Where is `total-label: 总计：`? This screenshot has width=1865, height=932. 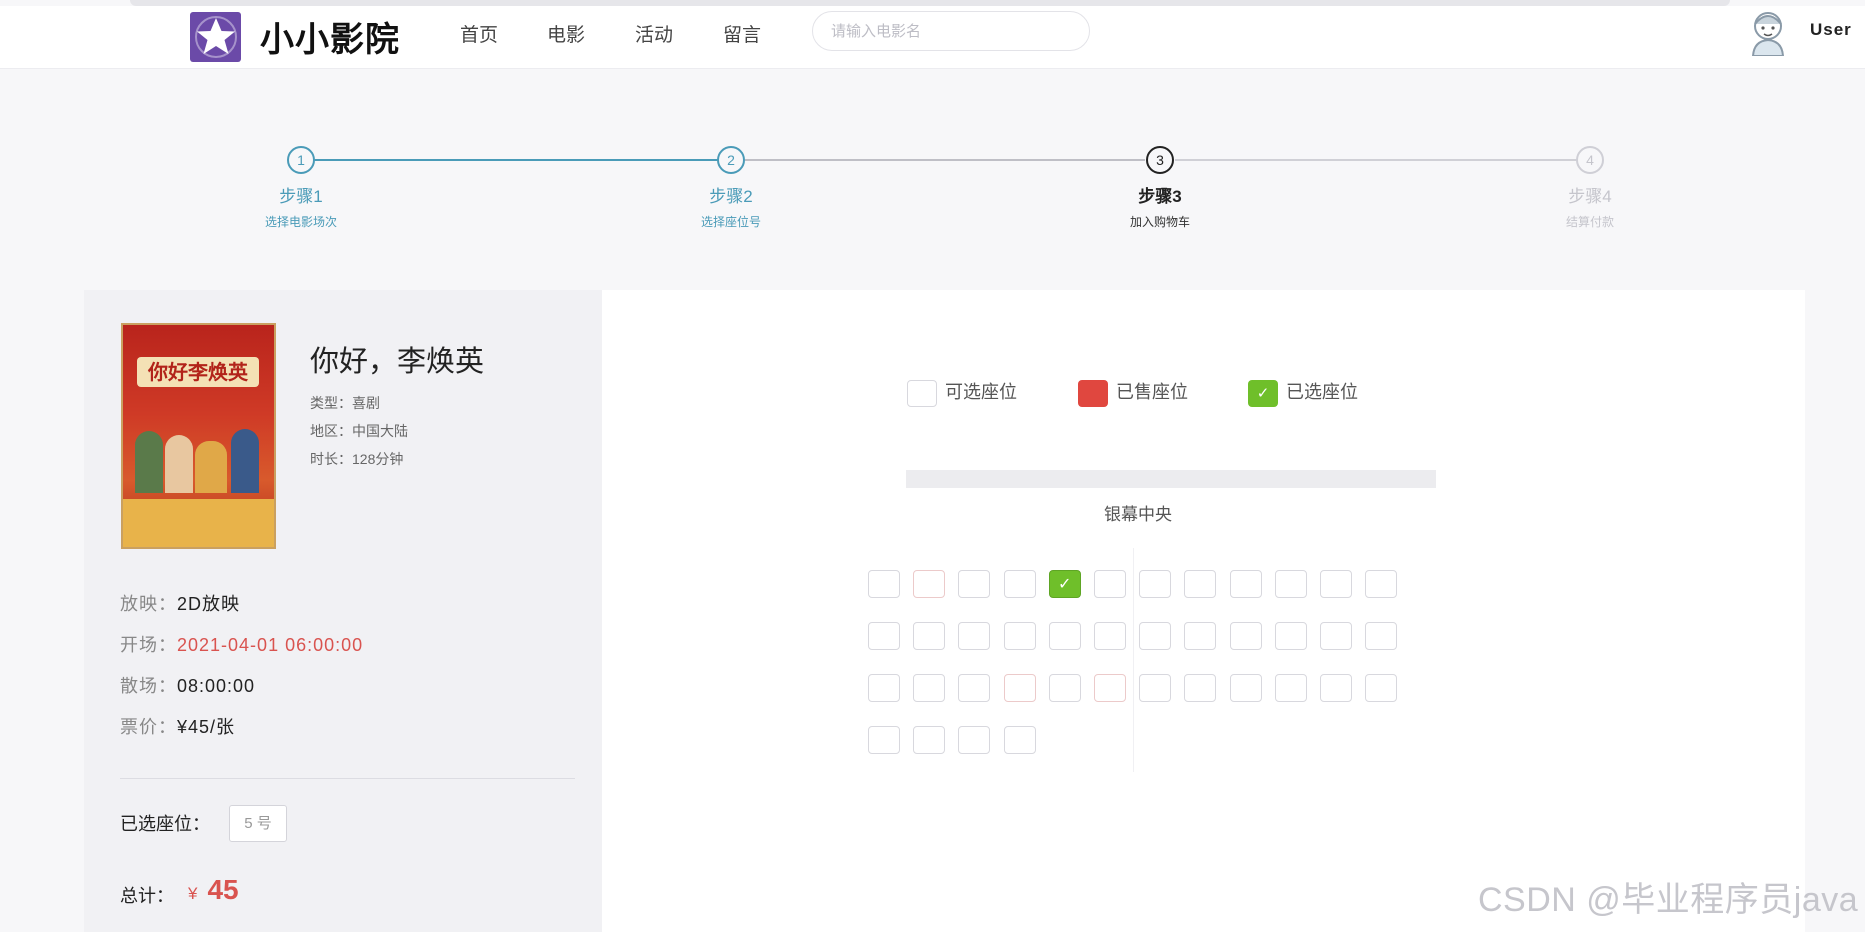
total-label: 总计： is located at coordinates (147, 896).